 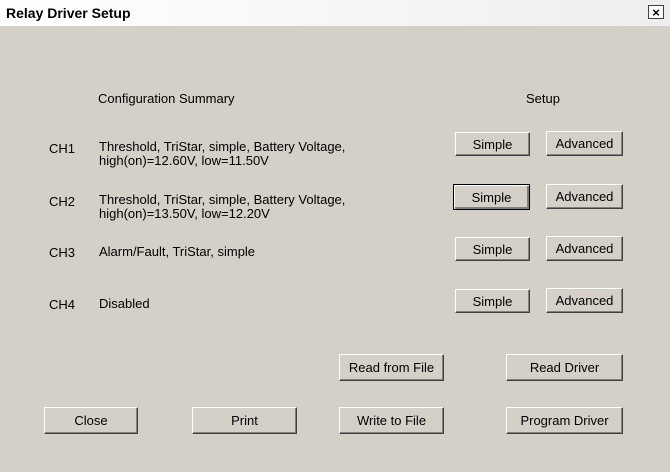 What do you see at coordinates (492, 144) in the screenshot?
I see `ch1-simple-button: Simple` at bounding box center [492, 144].